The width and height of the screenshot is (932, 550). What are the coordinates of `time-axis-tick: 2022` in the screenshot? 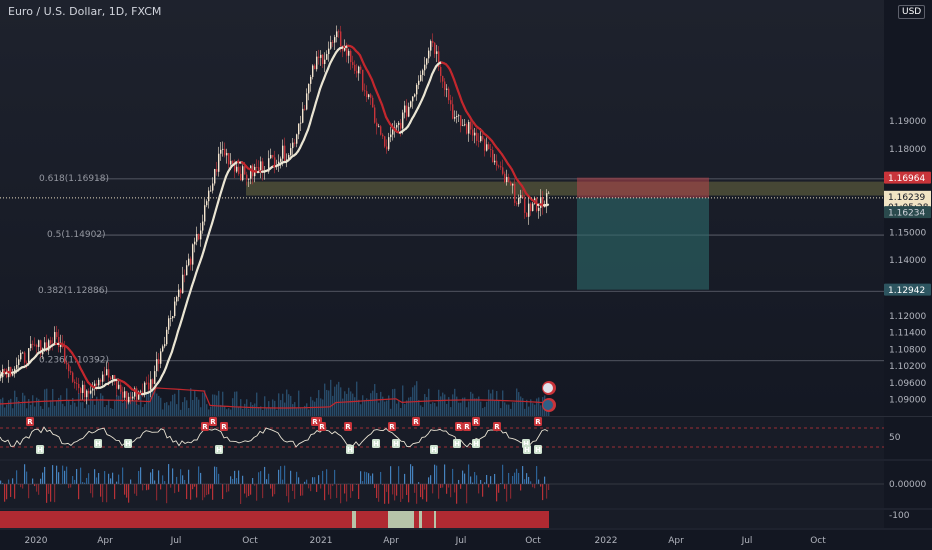 It's located at (606, 541).